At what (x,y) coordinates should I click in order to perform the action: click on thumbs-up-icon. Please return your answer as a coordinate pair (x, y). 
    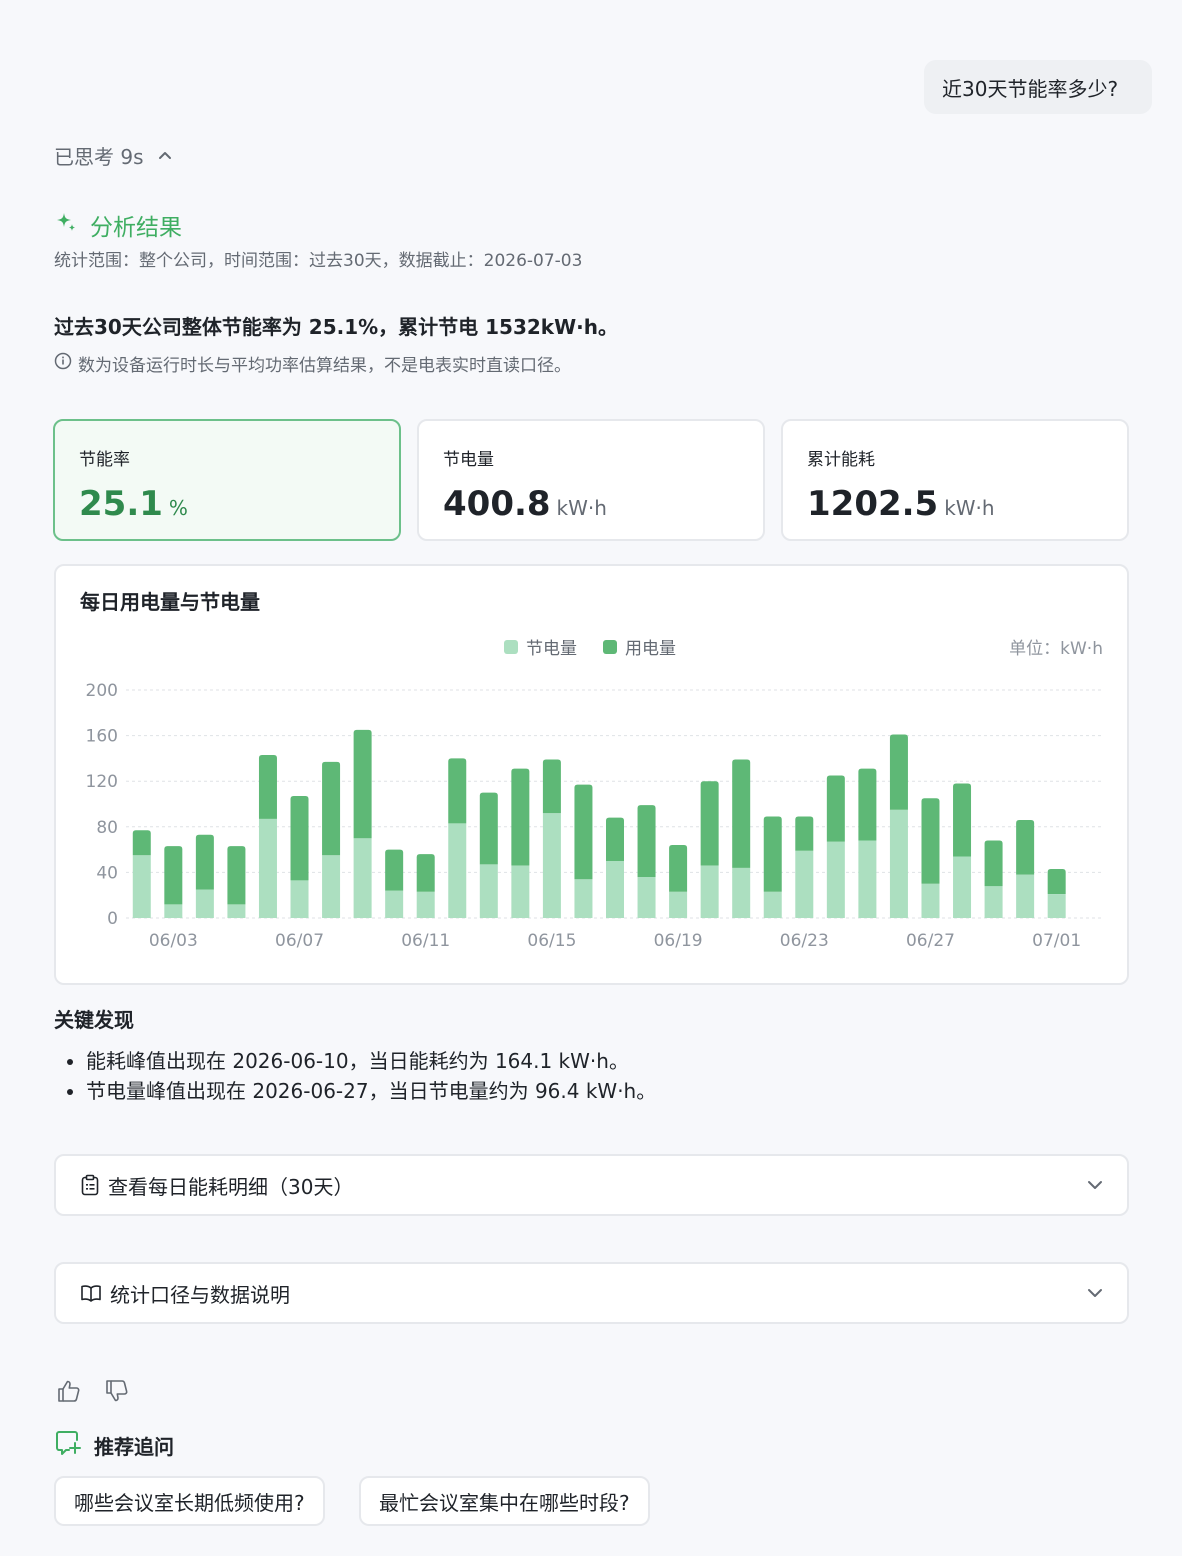
    Looking at the image, I should click on (69, 1391).